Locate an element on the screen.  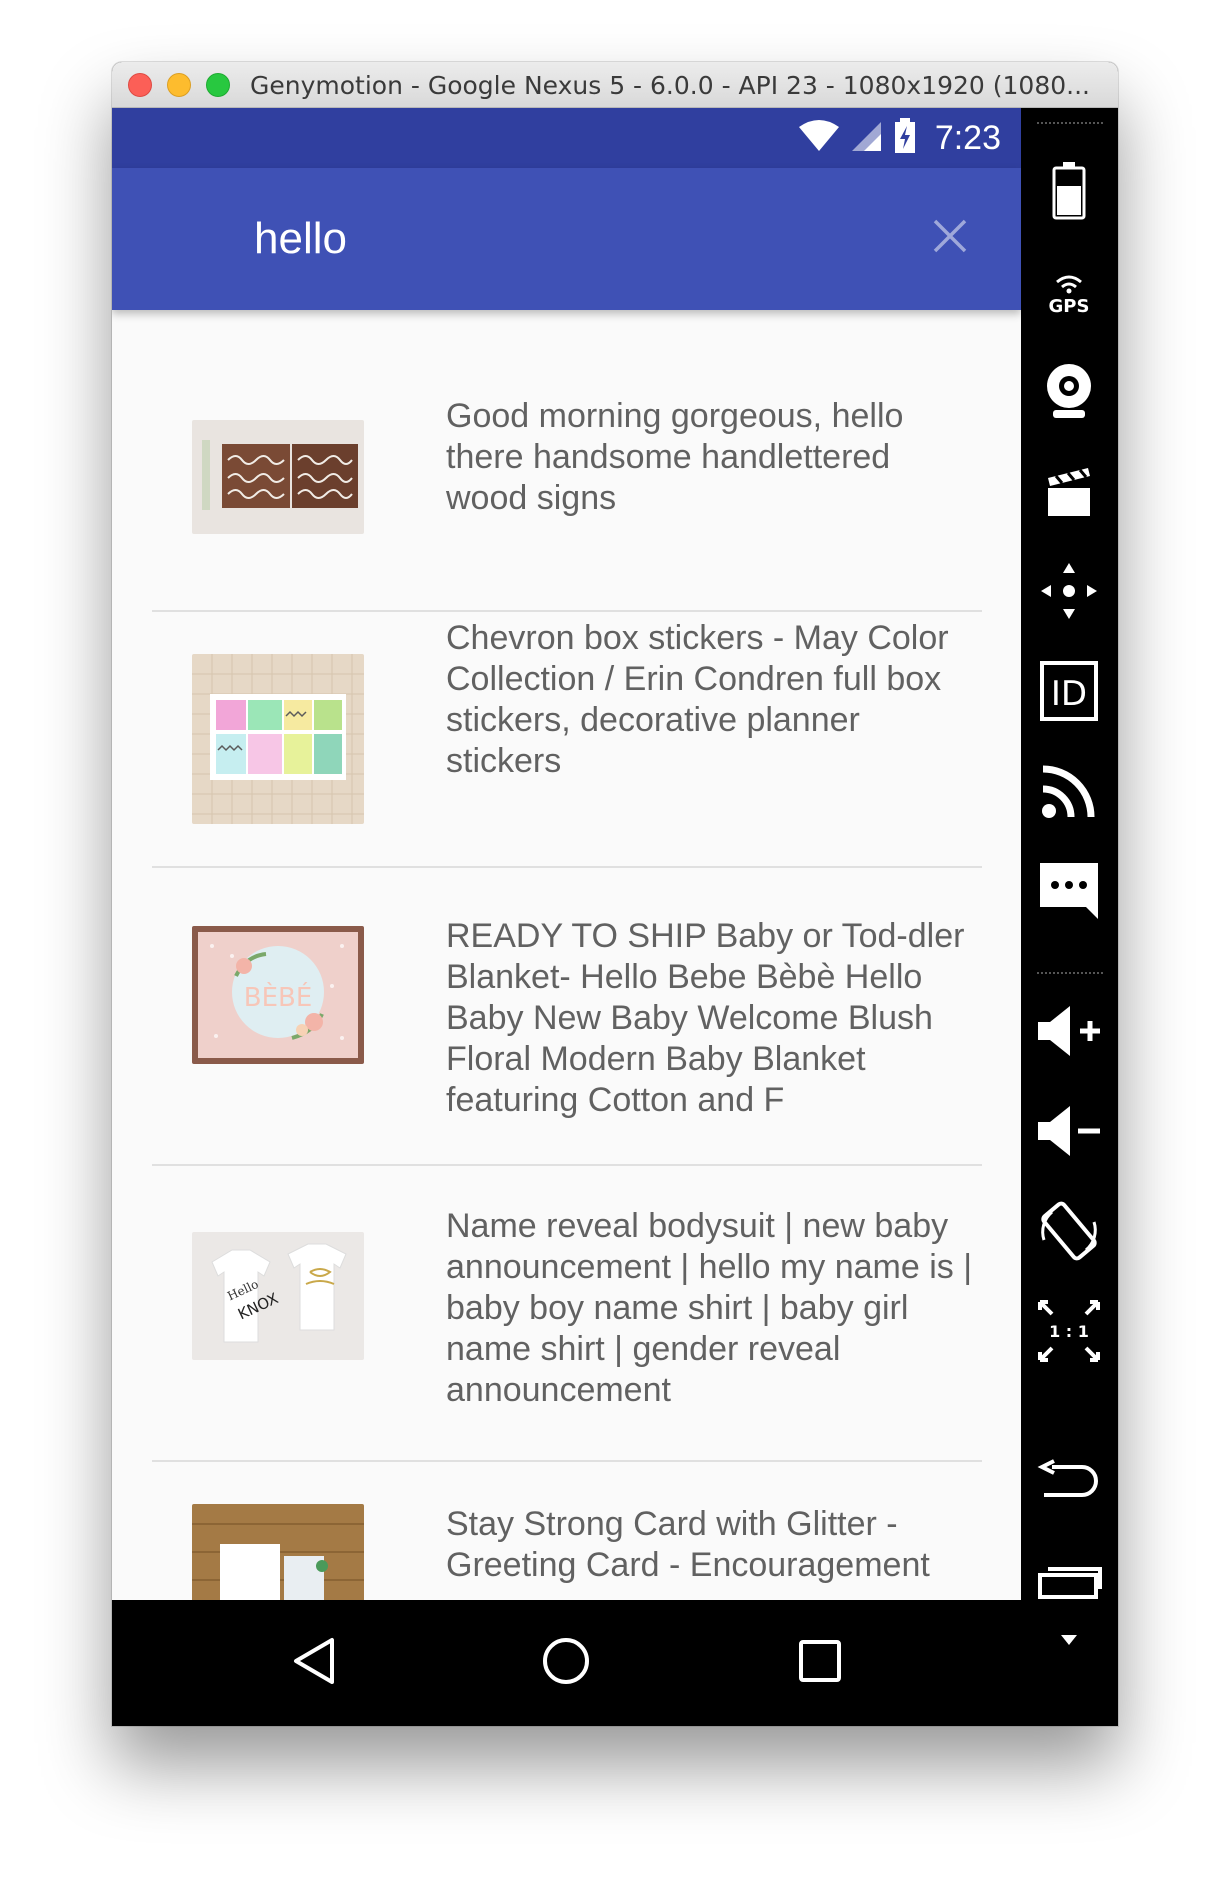
dpad-widget-button is located at coordinates (1069, 593).